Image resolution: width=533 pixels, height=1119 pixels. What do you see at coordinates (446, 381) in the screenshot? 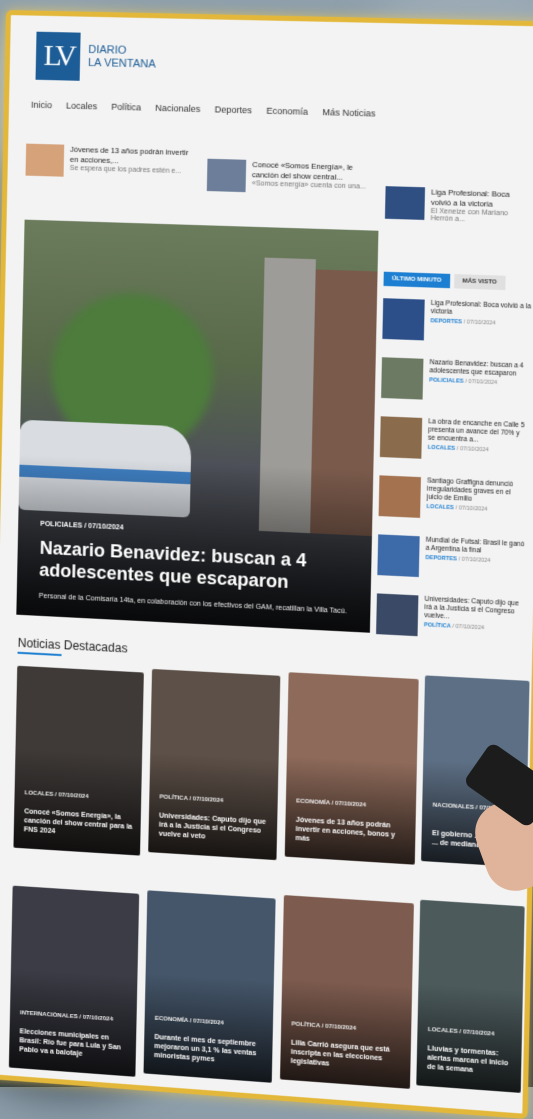
I see `sidebar-item-cat: POLICIALES` at bounding box center [446, 381].